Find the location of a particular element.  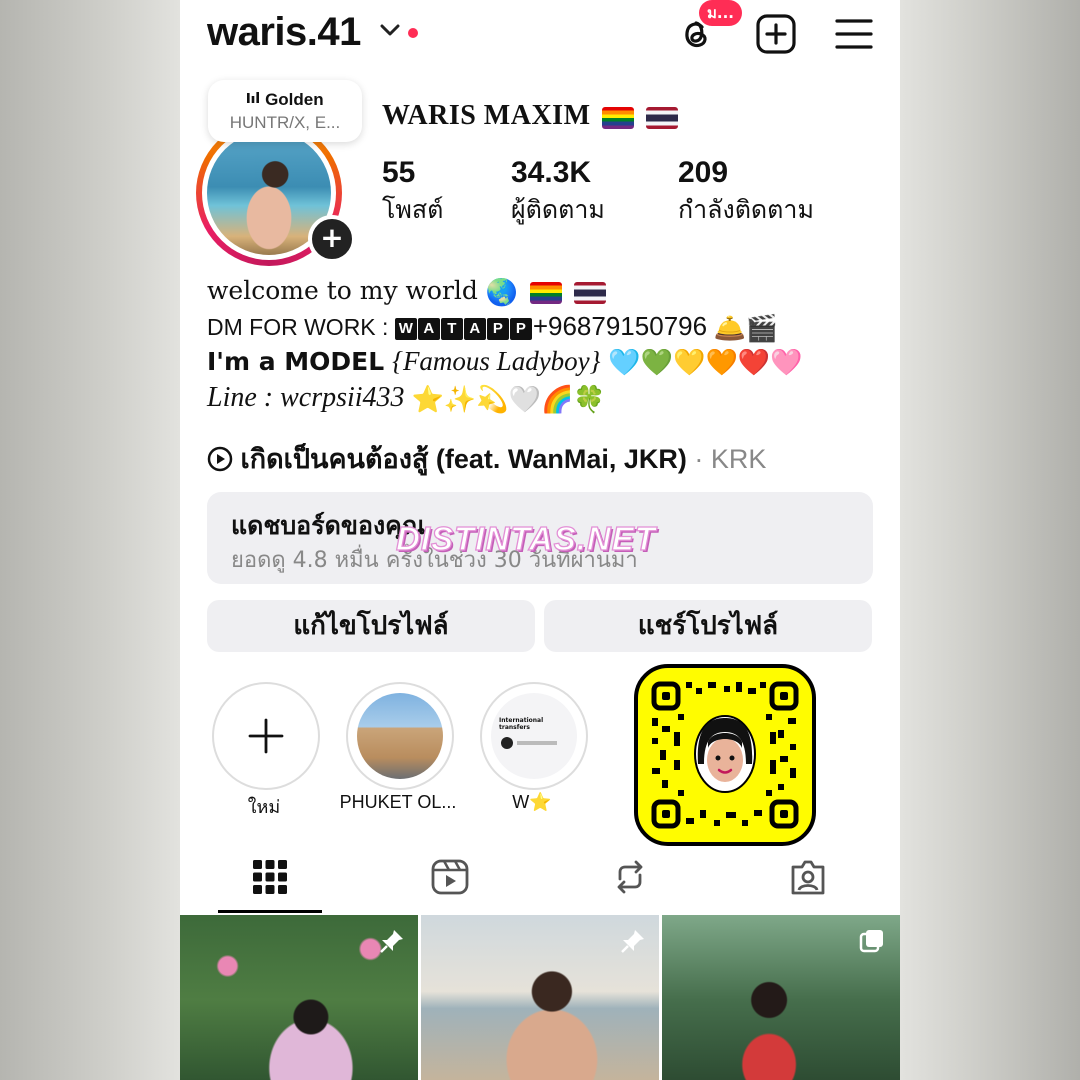

reels-icon is located at coordinates (450, 879).